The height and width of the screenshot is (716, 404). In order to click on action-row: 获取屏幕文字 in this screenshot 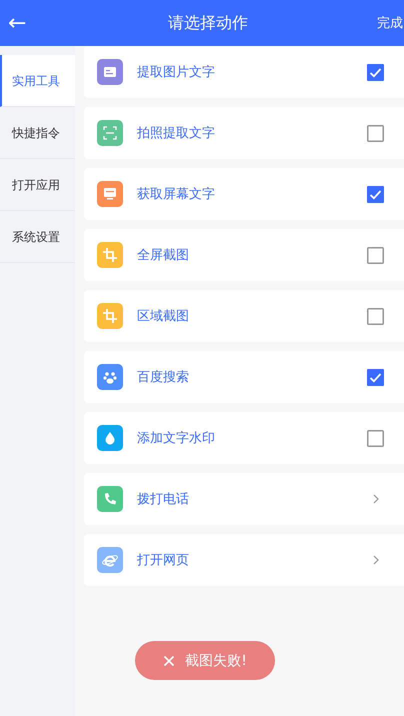, I will do `click(244, 194)`.